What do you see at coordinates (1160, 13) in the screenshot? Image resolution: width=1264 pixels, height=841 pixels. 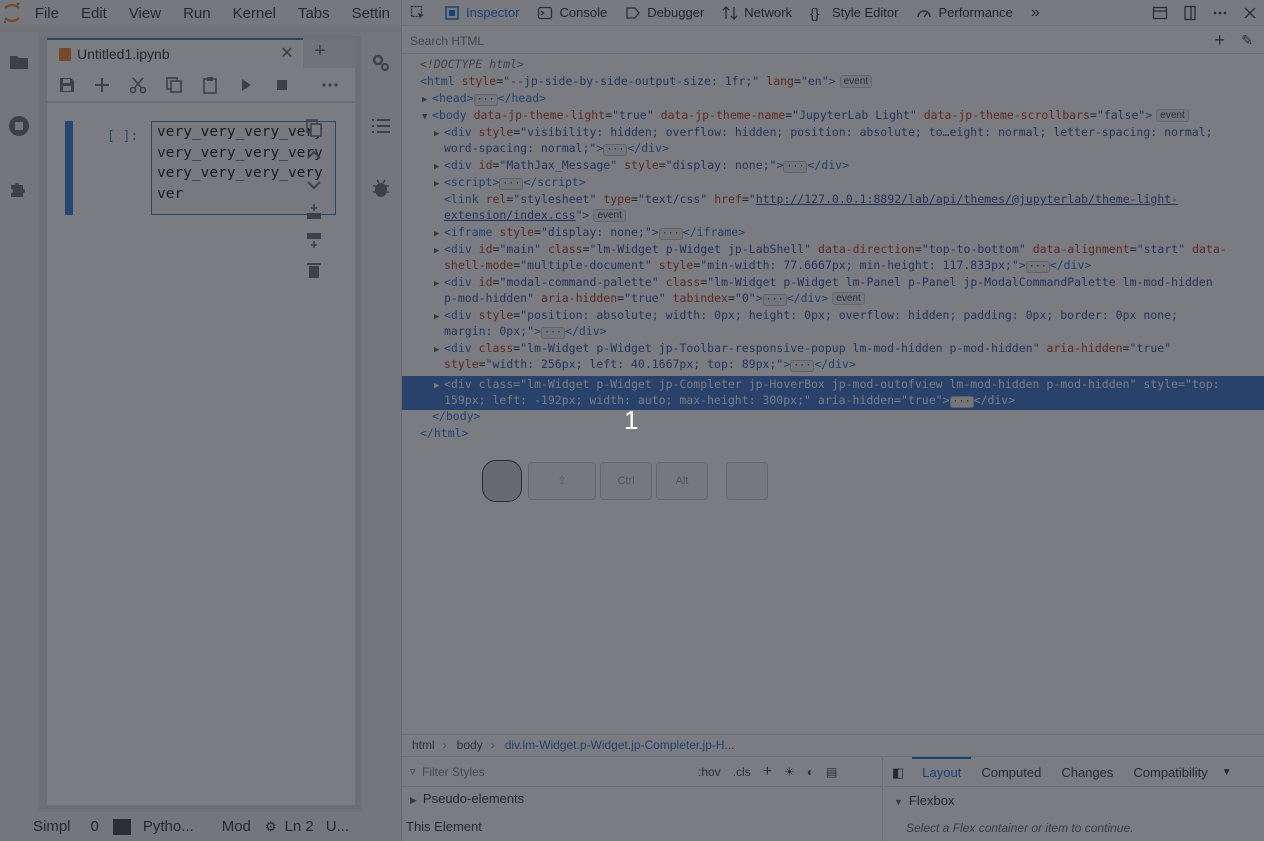 I see `split-console-icon` at bounding box center [1160, 13].